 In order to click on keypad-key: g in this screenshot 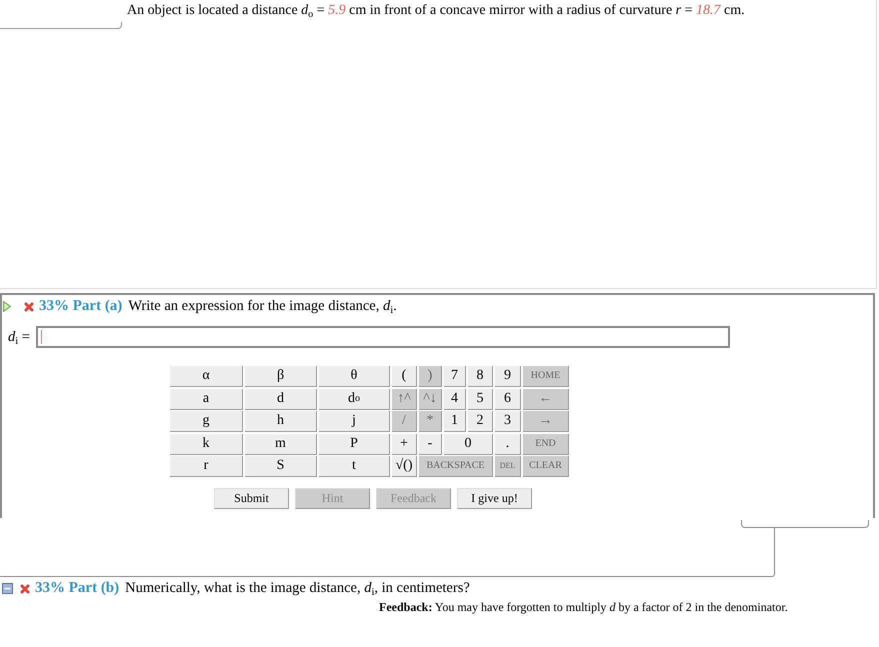, I will do `click(206, 421)`.